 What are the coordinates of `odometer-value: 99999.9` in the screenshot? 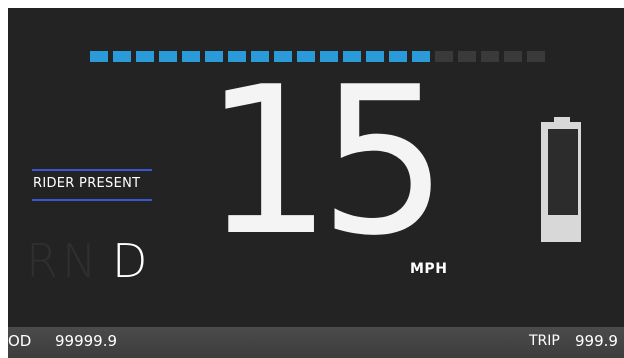 It's located at (86, 341).